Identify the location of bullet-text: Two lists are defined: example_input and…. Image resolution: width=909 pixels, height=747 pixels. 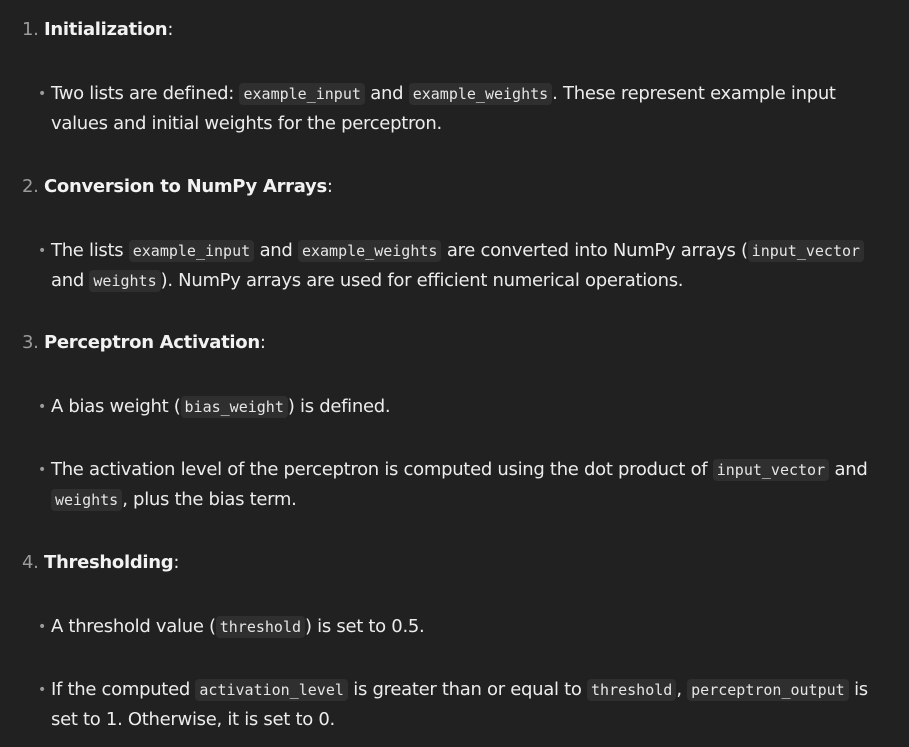
(469, 109).